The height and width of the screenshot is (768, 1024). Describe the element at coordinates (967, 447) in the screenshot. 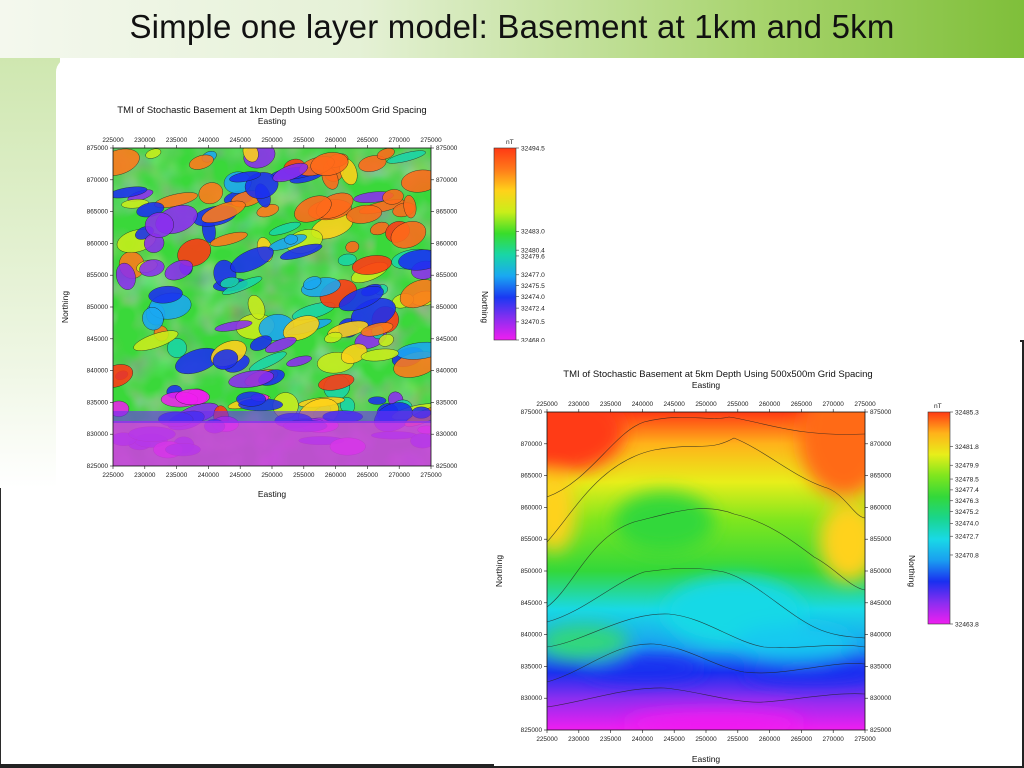

I see `colorbar-label: 32481.8` at that location.